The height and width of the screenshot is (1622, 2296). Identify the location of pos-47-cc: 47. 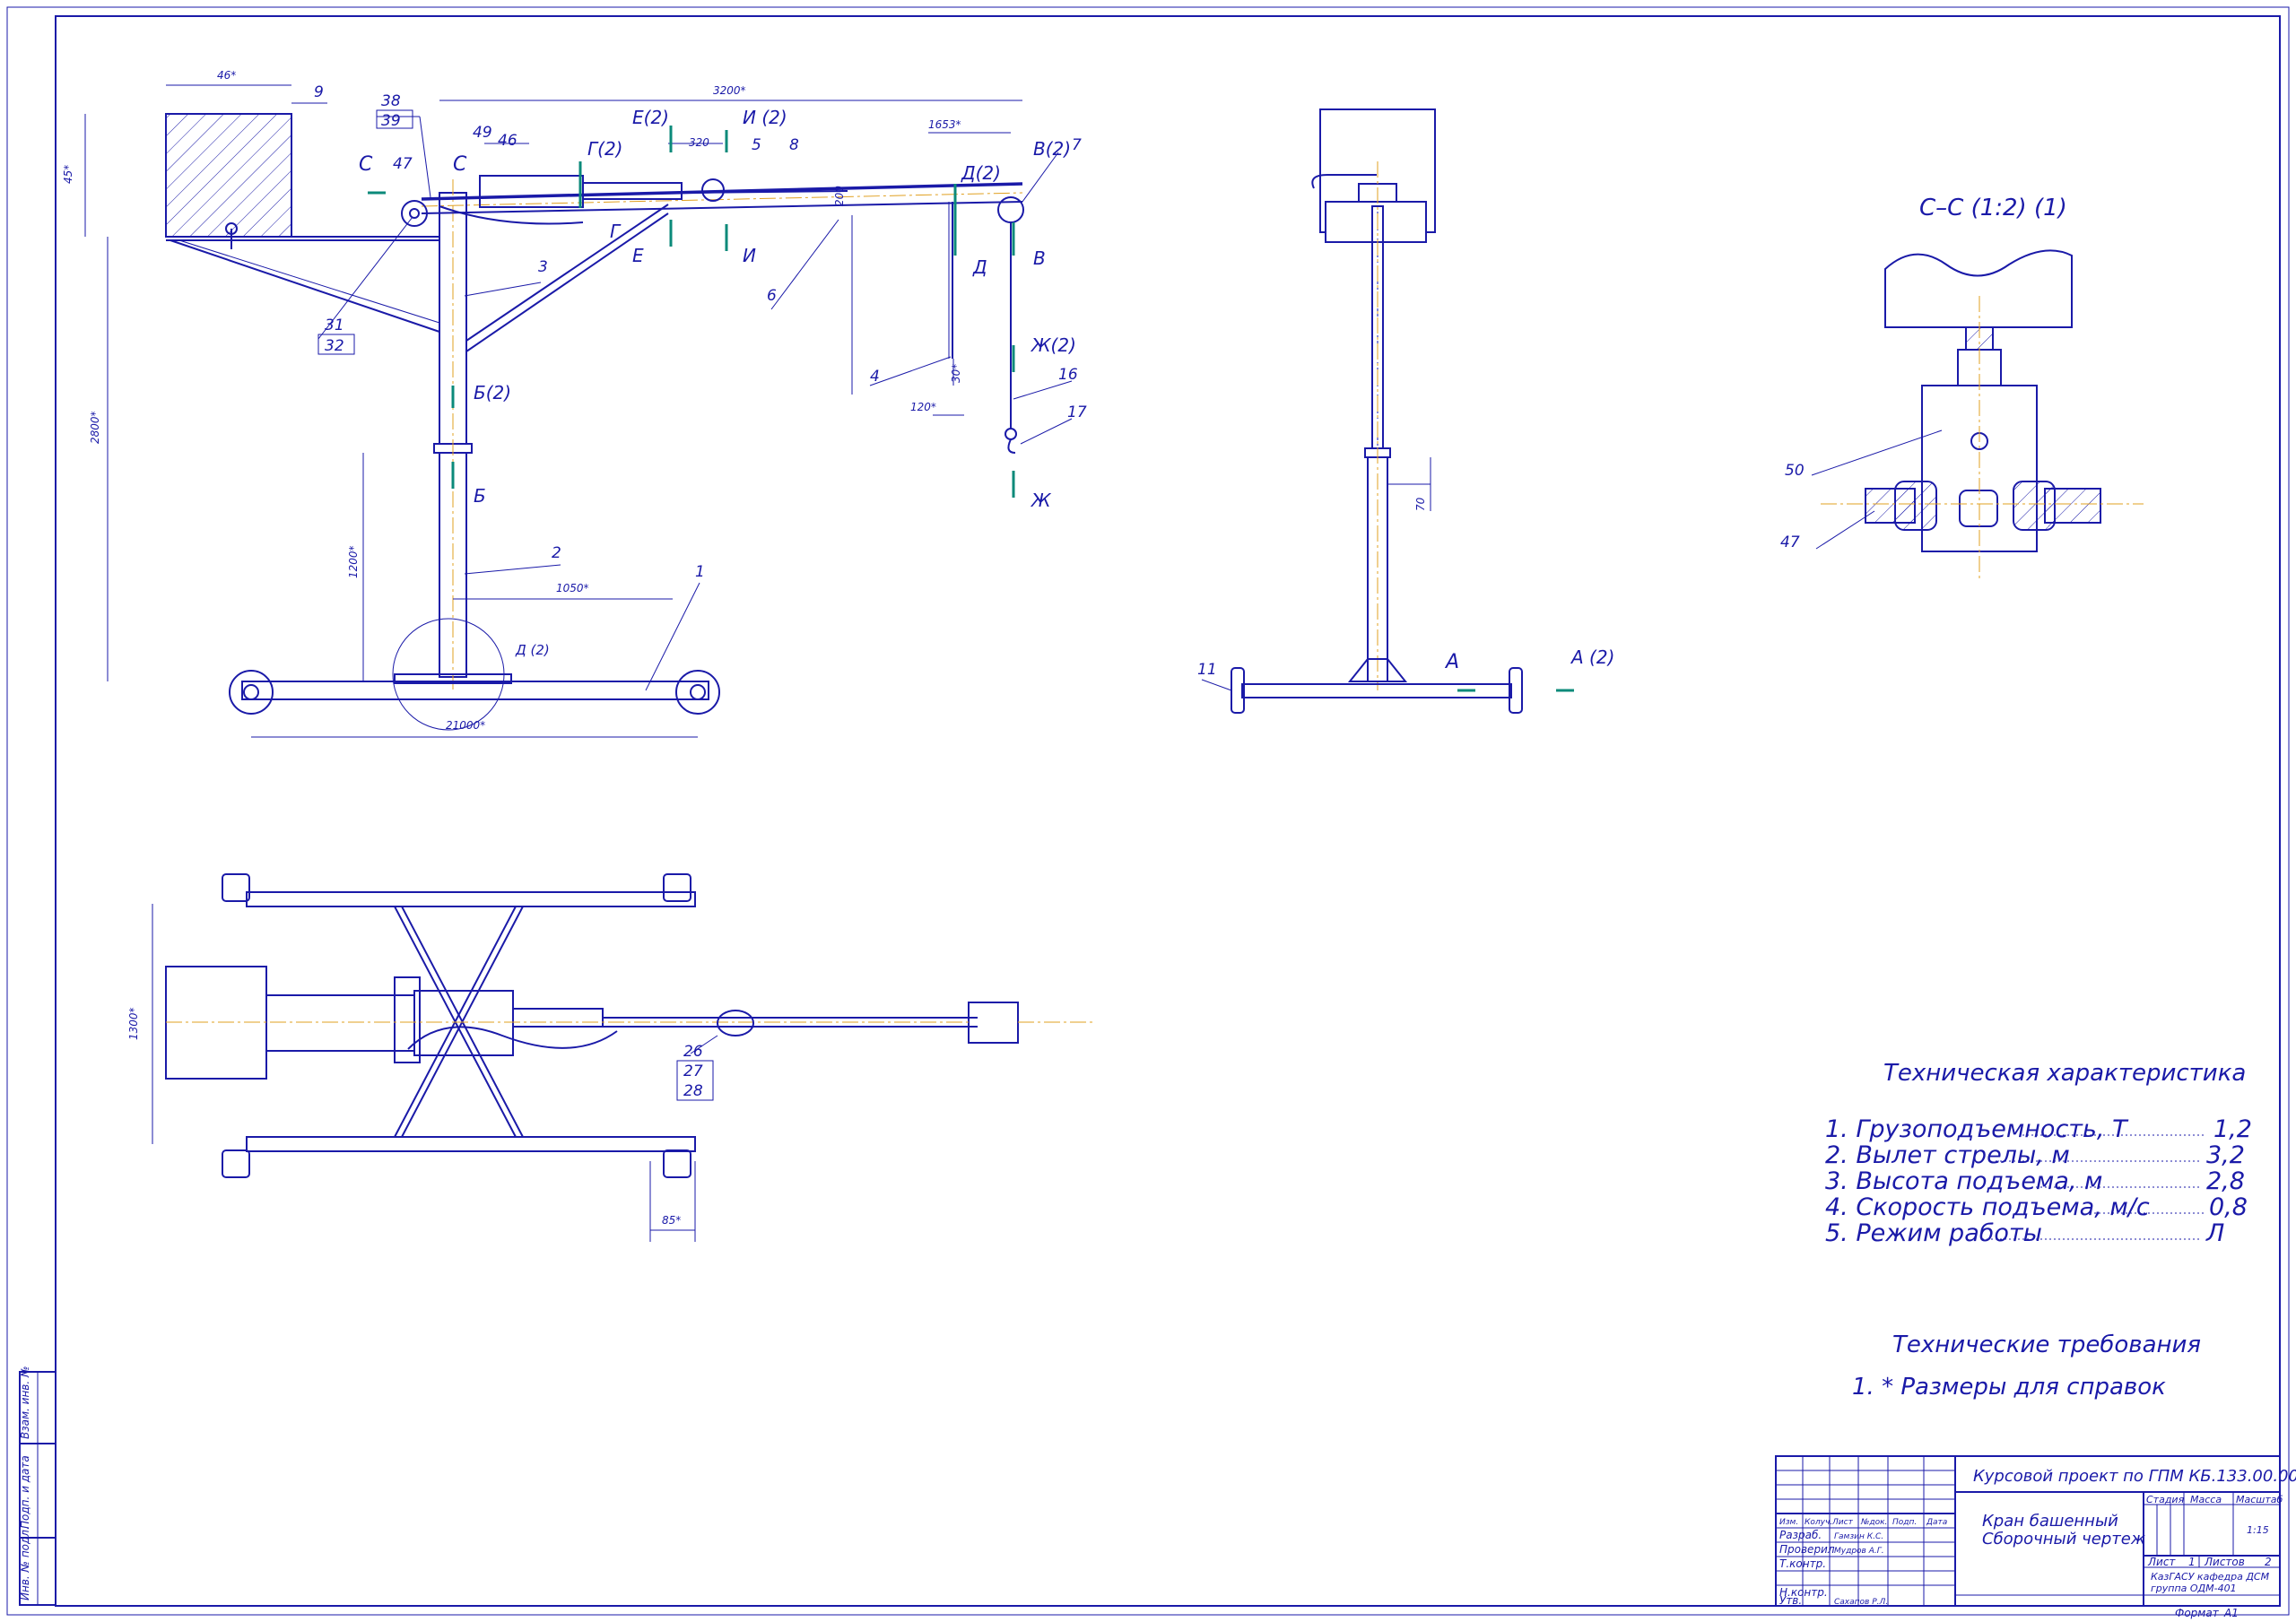
(1790, 542).